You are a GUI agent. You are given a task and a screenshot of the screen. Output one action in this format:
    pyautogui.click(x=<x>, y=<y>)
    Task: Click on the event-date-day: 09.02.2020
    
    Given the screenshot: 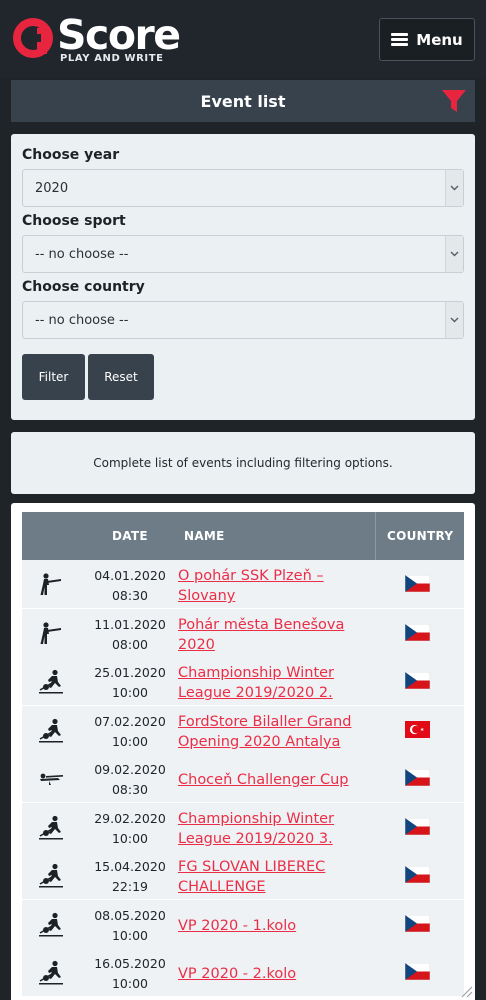 What is the action you would take?
    pyautogui.click(x=130, y=769)
    